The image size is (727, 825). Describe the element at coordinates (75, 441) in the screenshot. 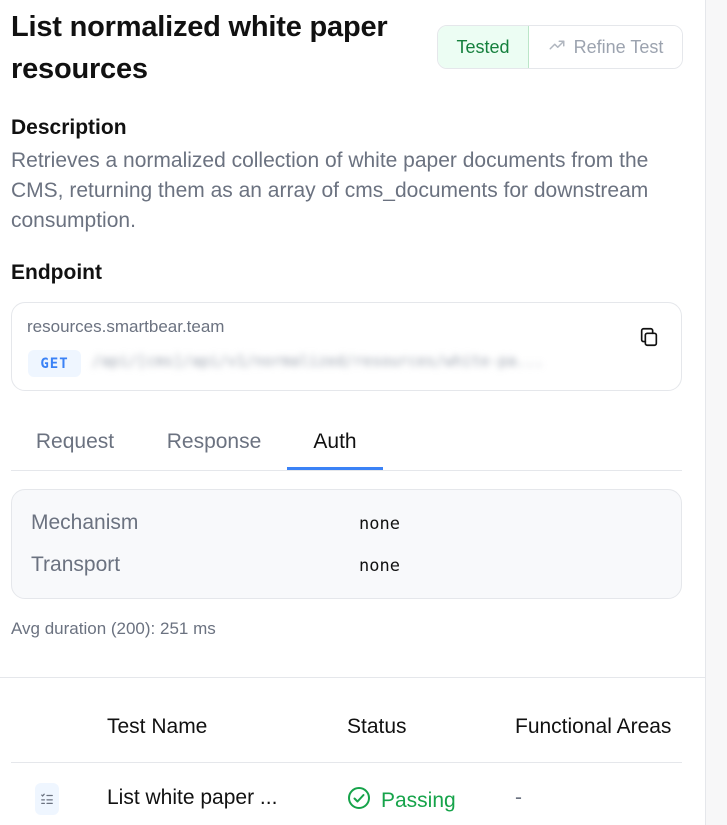

I see `tab-request: Request` at that location.